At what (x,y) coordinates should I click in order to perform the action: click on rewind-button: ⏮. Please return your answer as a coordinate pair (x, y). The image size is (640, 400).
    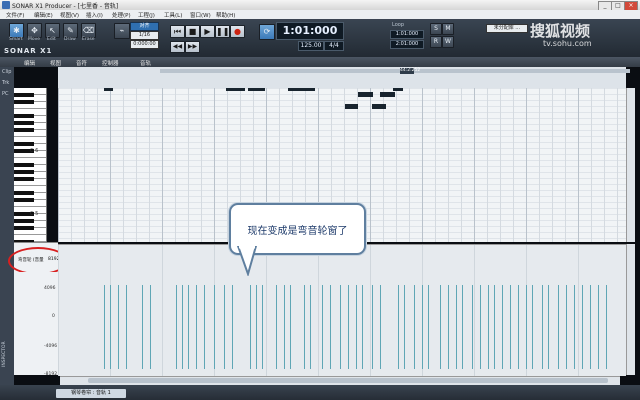
    Looking at the image, I should click on (177, 31).